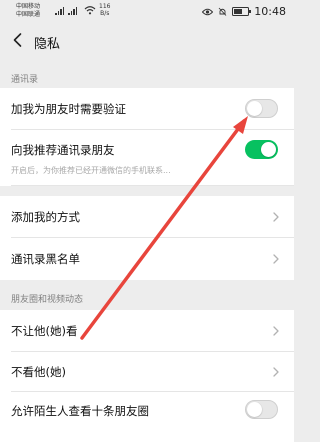  I want to click on status-right: 10:48, so click(244, 11).